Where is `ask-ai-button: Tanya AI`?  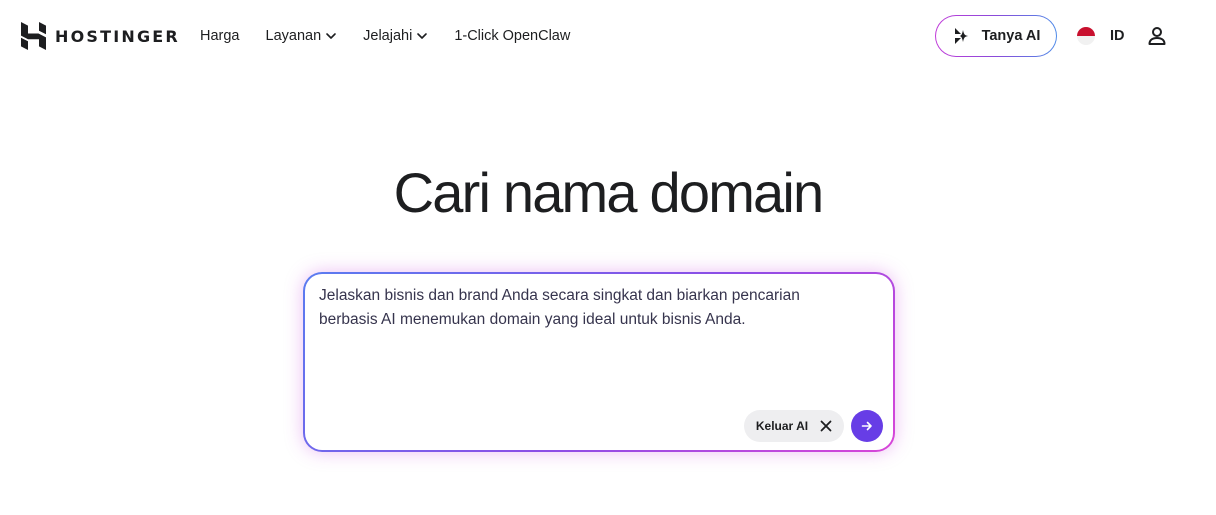
ask-ai-button: Tanya AI is located at coordinates (996, 36).